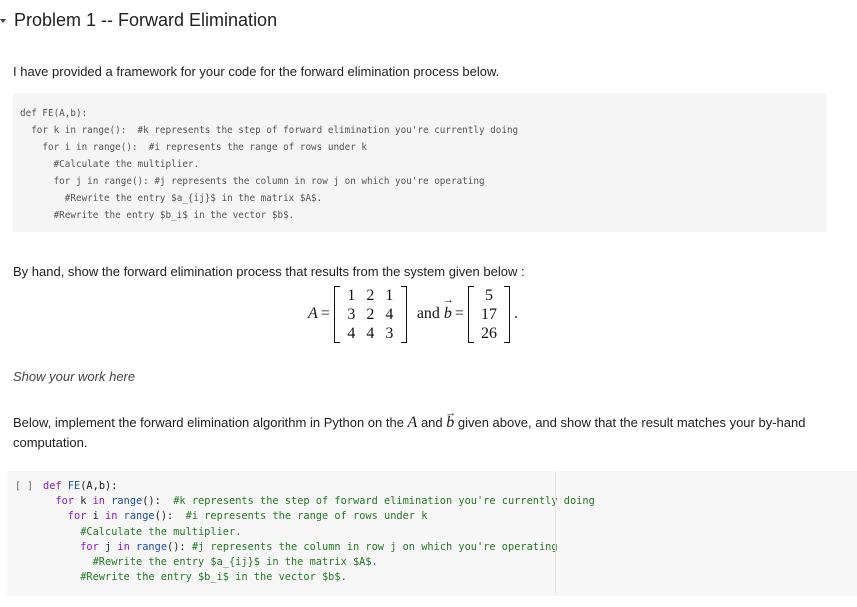  I want to click on equation-system: A = 121324443 and b = 51726 ., so click(413, 314).